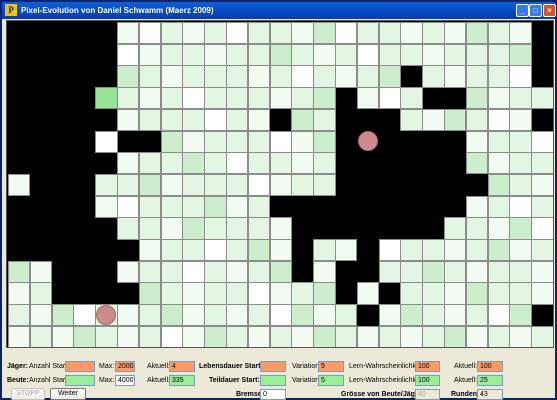  I want to click on teildauer-lern-field: 100, so click(427, 380).